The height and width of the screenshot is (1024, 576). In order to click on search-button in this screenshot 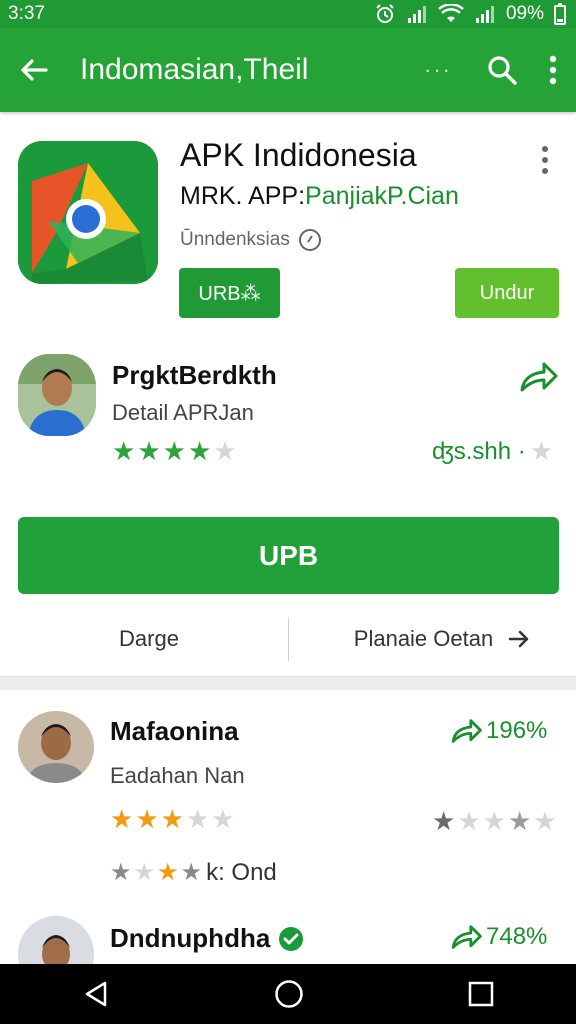, I will do `click(502, 70)`.